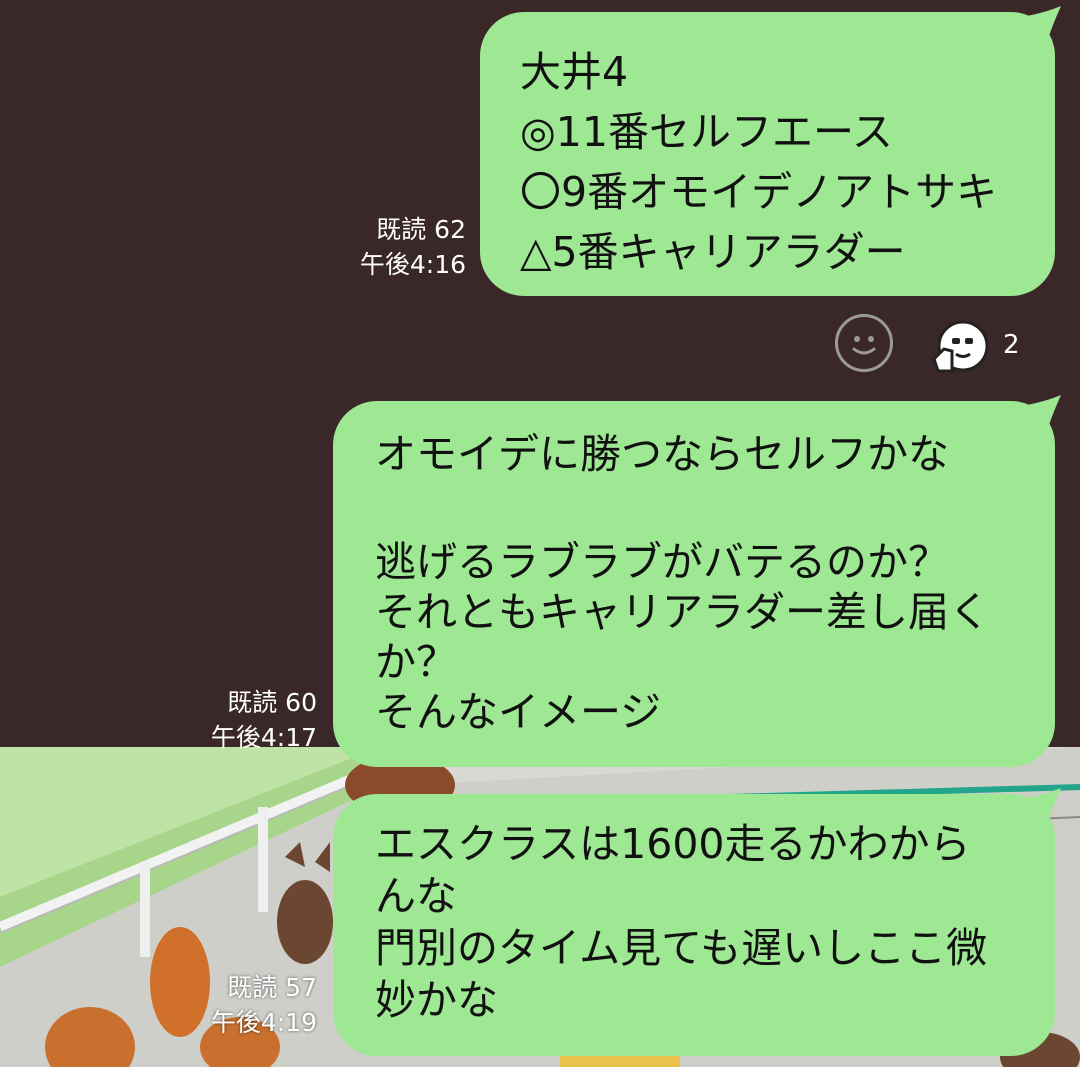 This screenshot has width=1080, height=1067. I want to click on message-2-meta: 既読 60 午後4:17, so click(264, 720).